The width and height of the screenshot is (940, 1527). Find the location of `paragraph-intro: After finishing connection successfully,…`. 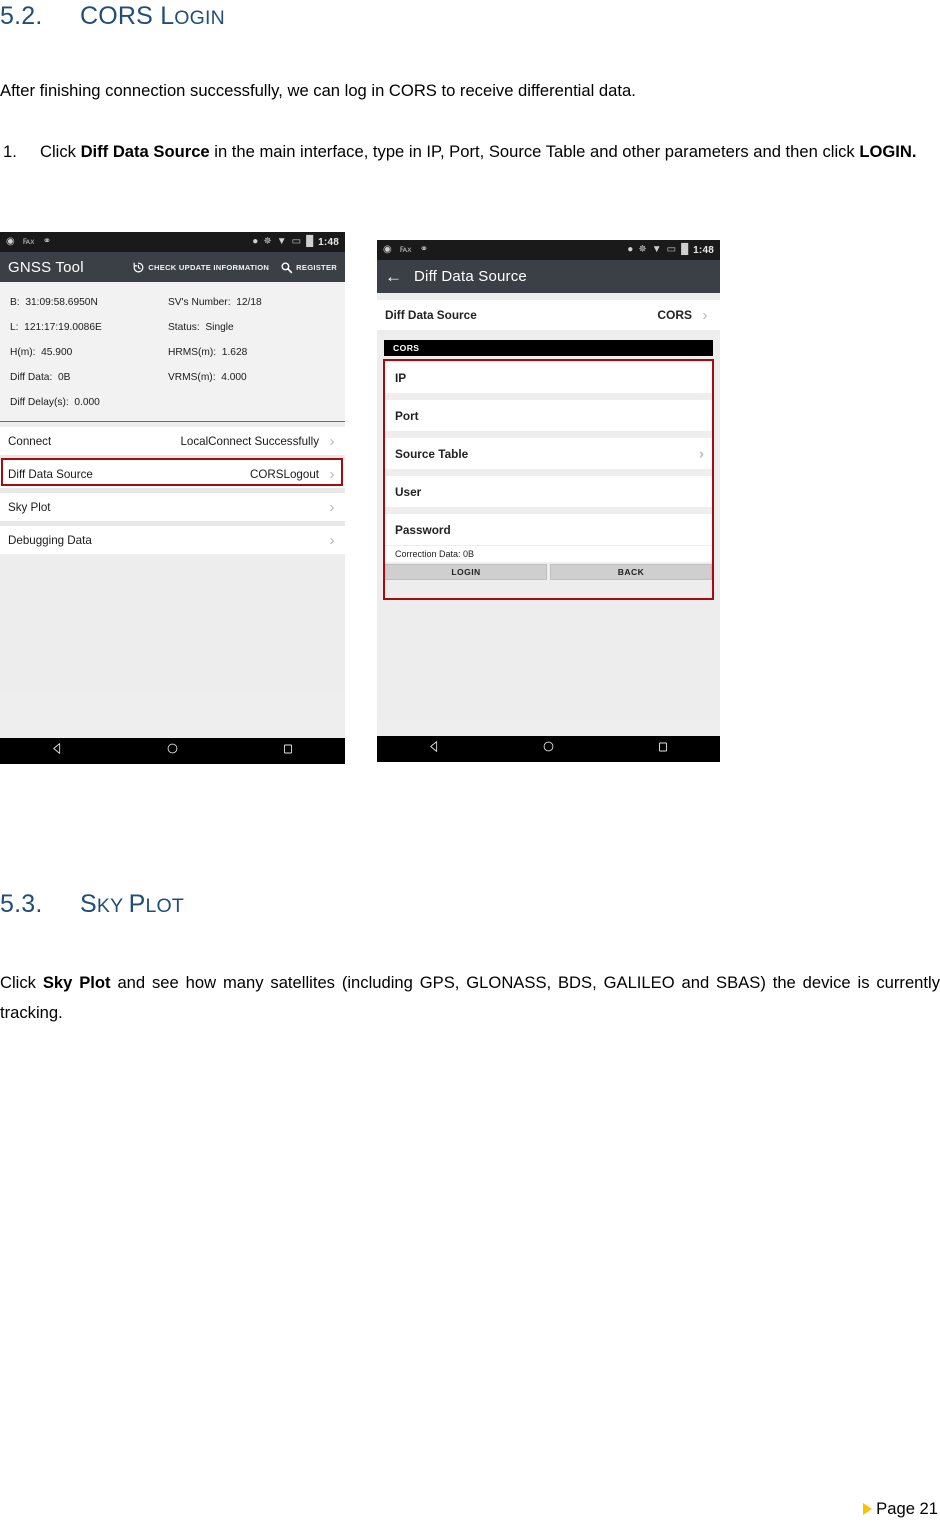

paragraph-intro: After finishing connection successfully,… is located at coordinates (318, 90).